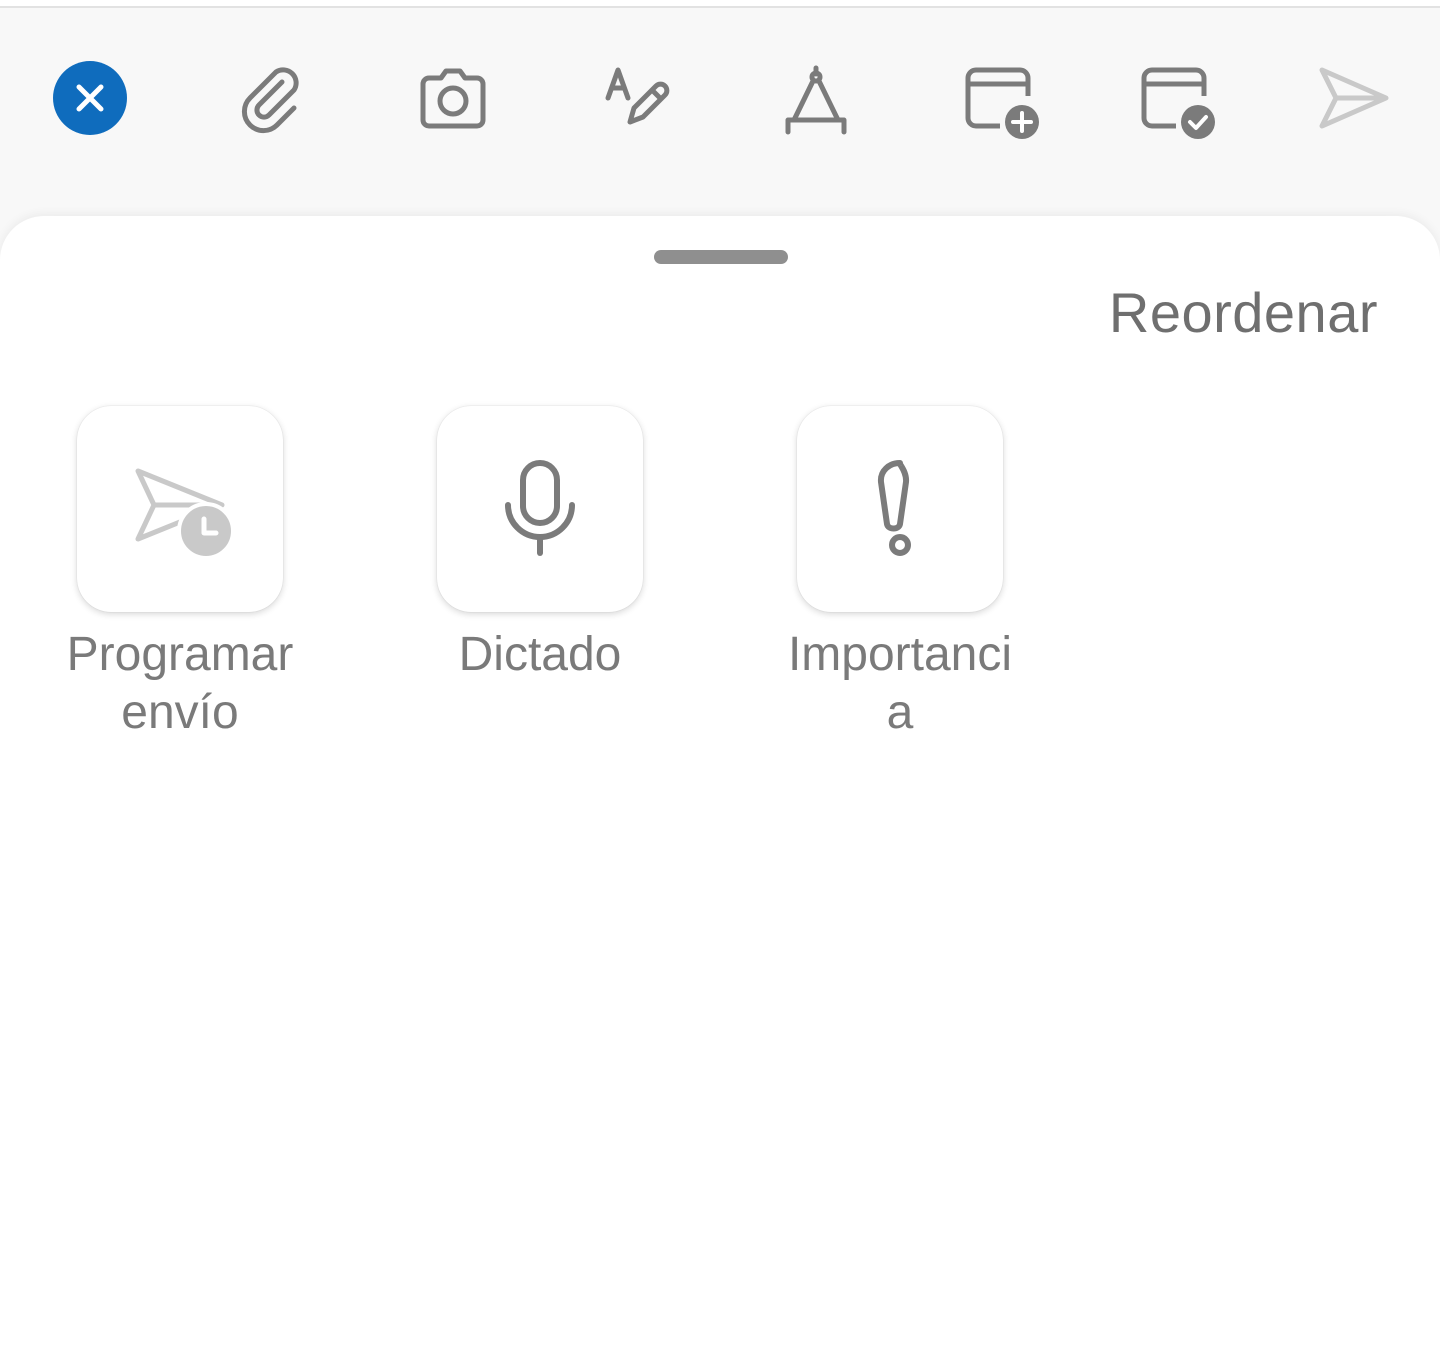 This screenshot has width=1440, height=1350. I want to click on dictation-tile, so click(540, 509).